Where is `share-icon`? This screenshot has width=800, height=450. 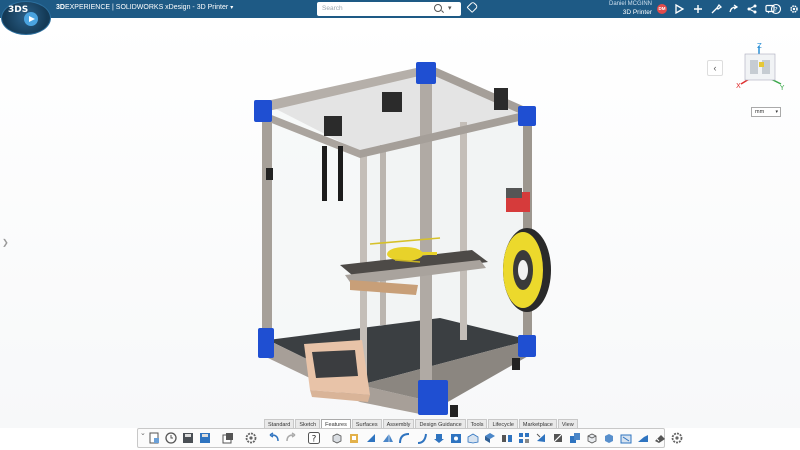
share-icon is located at coordinates (679, 9).